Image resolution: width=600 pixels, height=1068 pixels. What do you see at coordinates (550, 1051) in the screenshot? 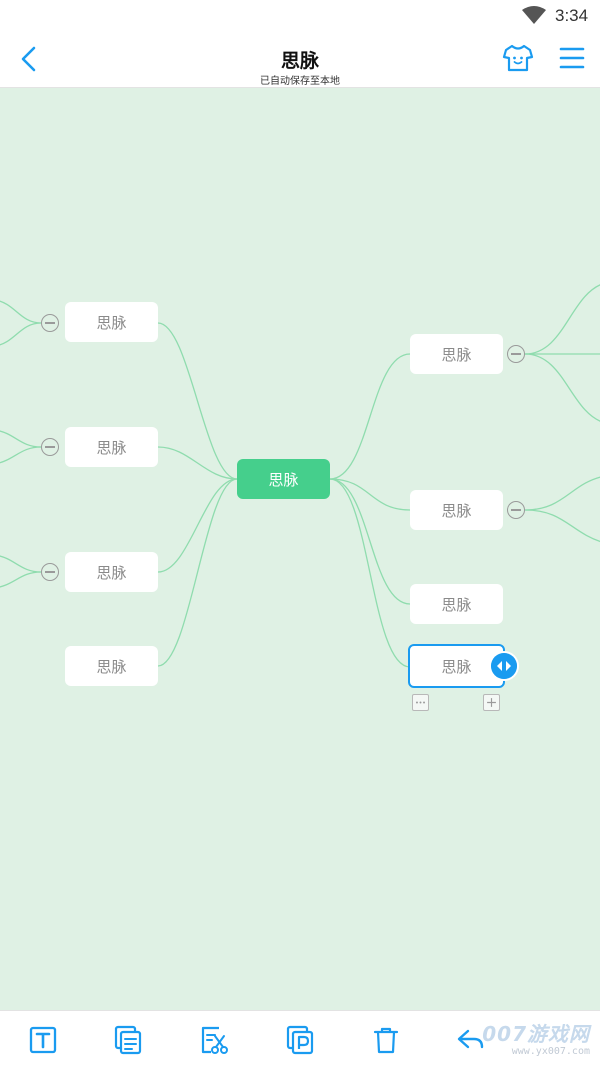
I see `watermark-url: www.yx007.com` at bounding box center [550, 1051].